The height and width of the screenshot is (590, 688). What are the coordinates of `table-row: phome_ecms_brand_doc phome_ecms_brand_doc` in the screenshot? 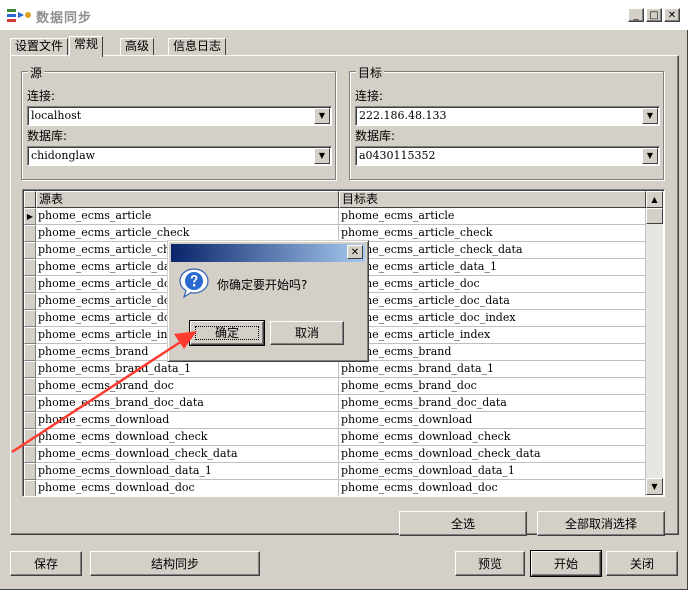 It's located at (335, 386).